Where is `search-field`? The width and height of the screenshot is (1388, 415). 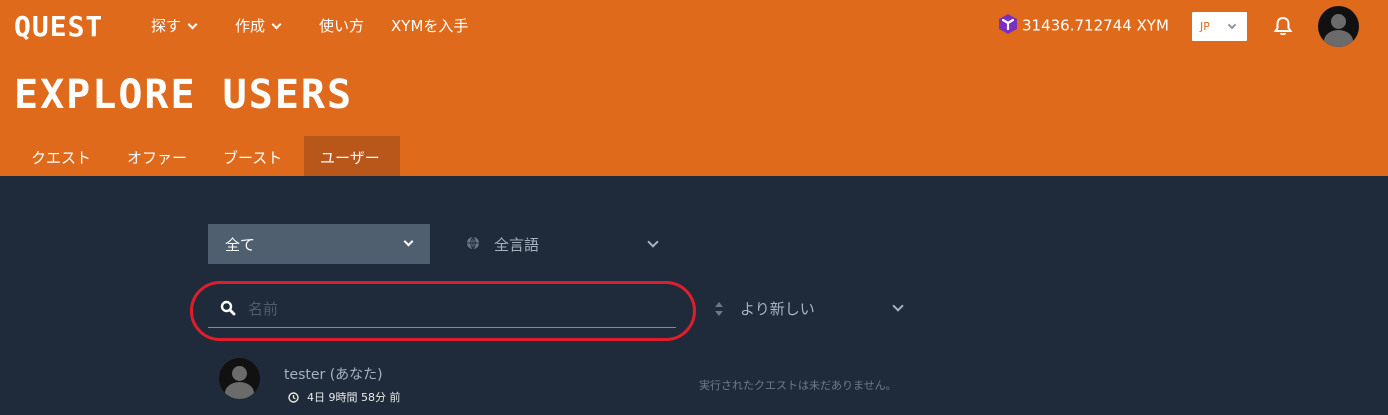 search-field is located at coordinates (442, 310).